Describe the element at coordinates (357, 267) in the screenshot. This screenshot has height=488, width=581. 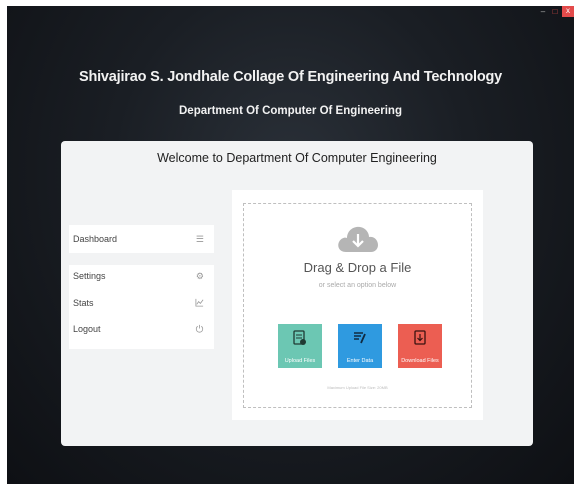
I see `drag-drop-title: Drag & Drop a File` at that location.